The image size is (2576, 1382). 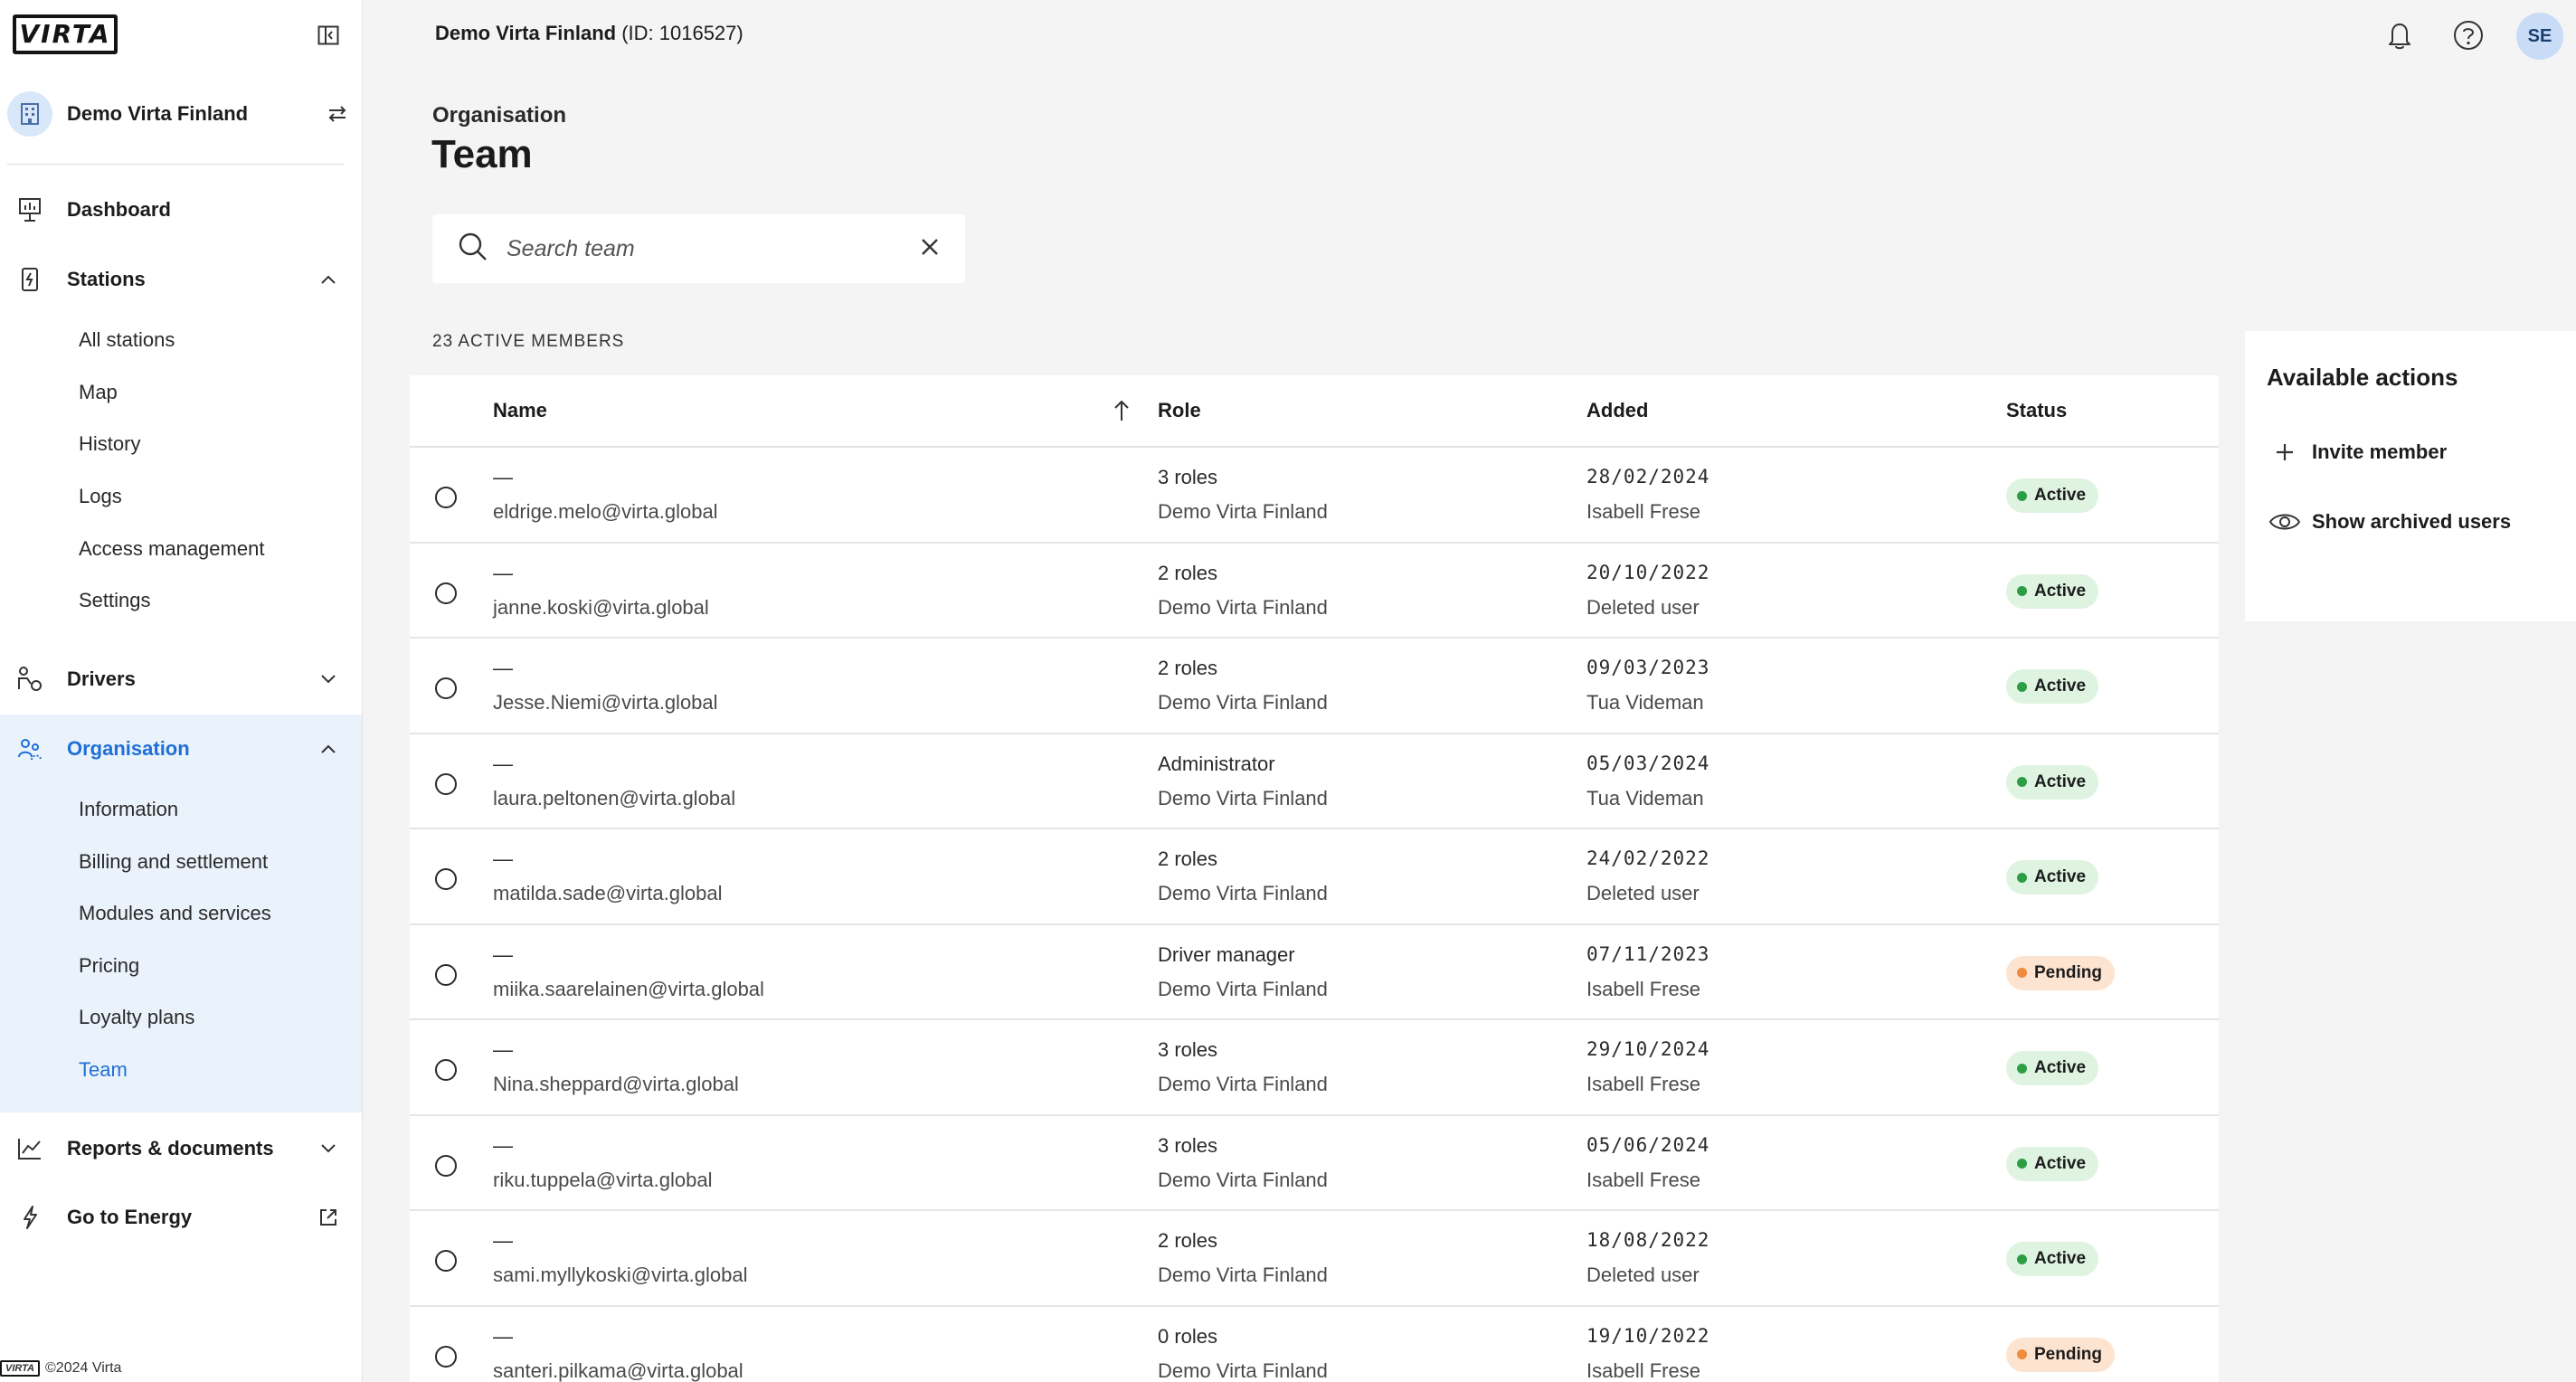 What do you see at coordinates (181, 1070) in the screenshot?
I see `sidebar-item-team: Team` at bounding box center [181, 1070].